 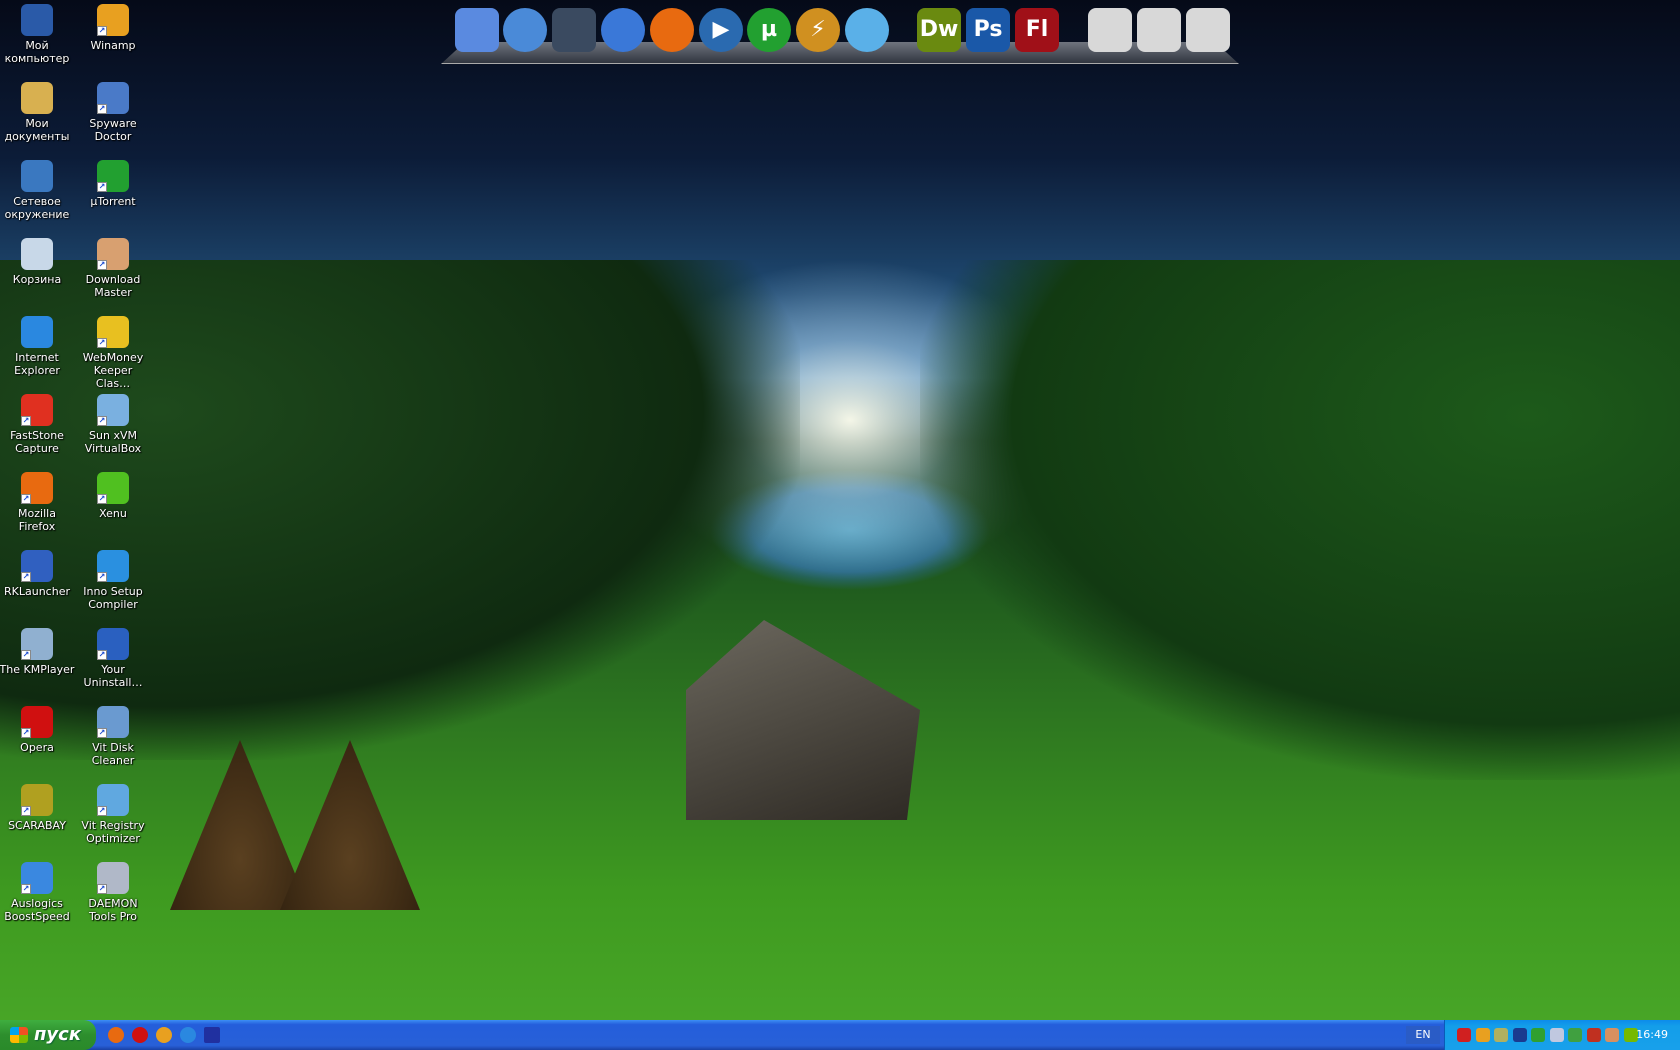 I want to click on desktop-icon-label: Мой компьютер, so click(x=37, y=52).